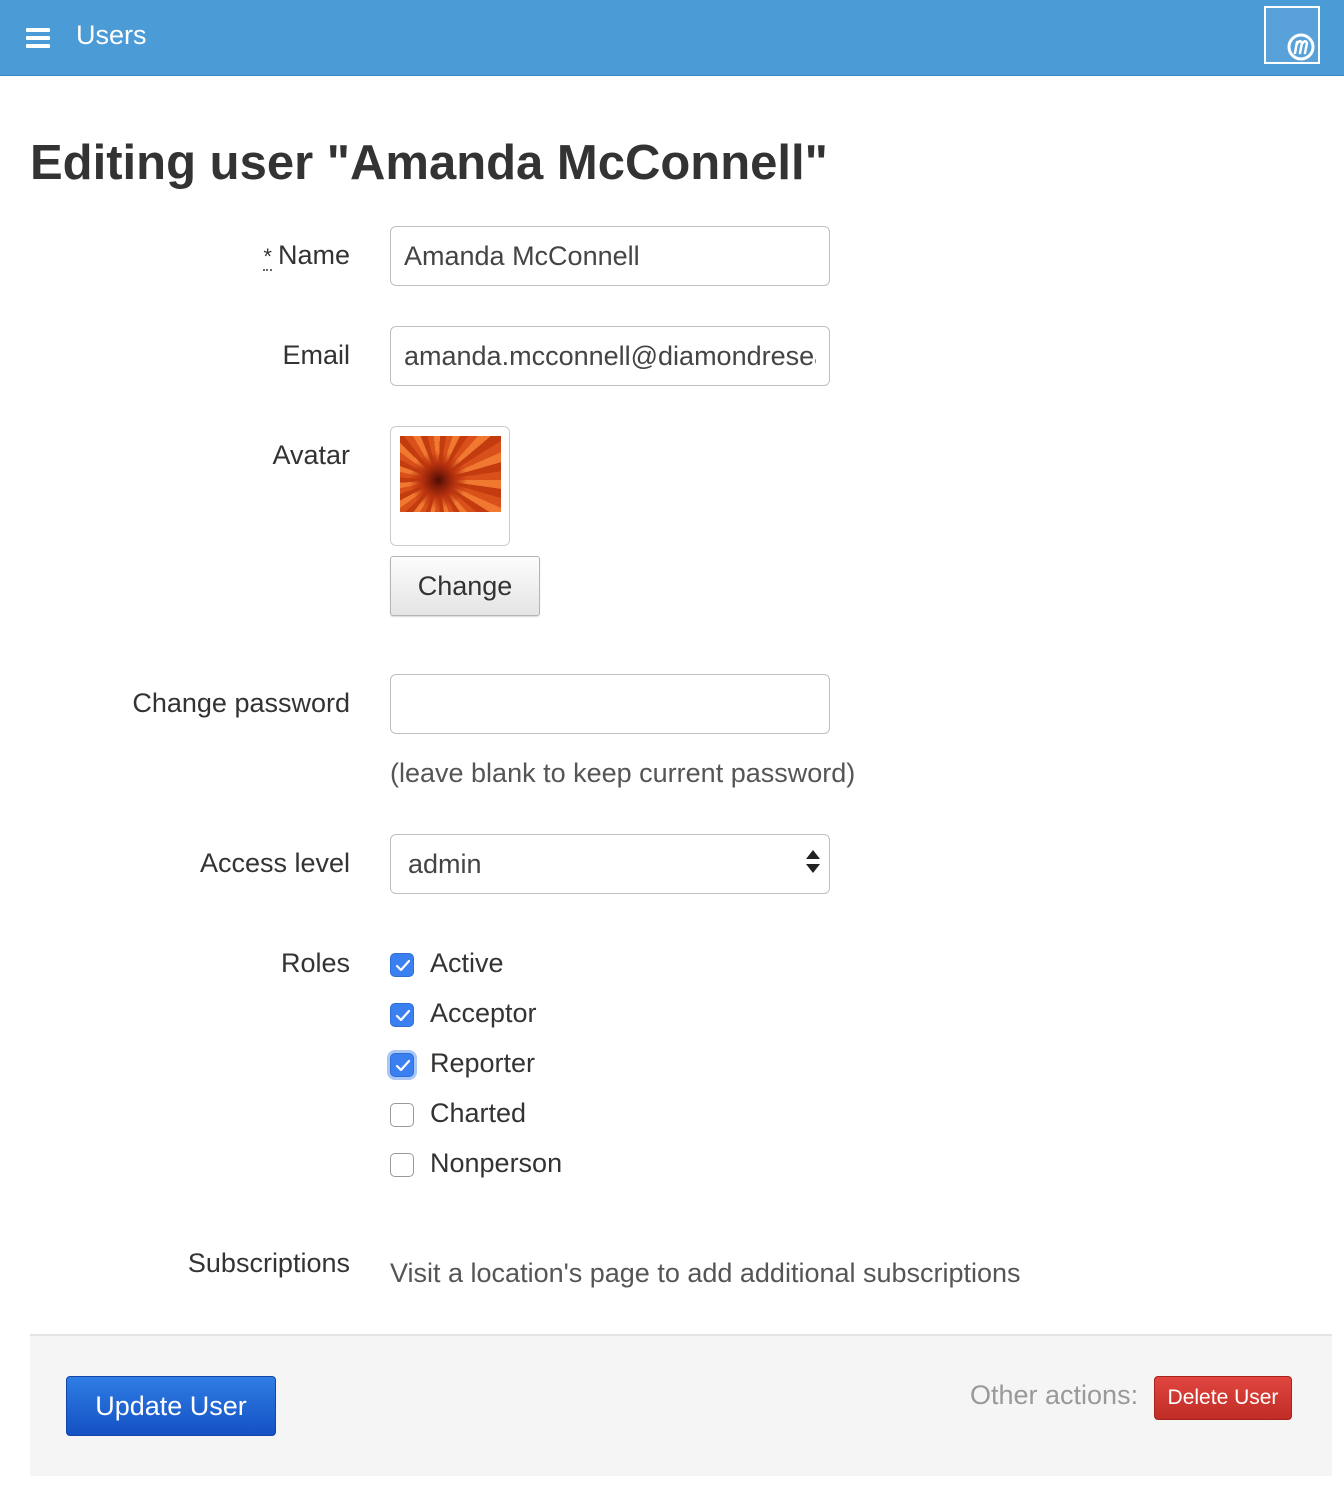  What do you see at coordinates (467, 963) in the screenshot?
I see `role-label: Active` at bounding box center [467, 963].